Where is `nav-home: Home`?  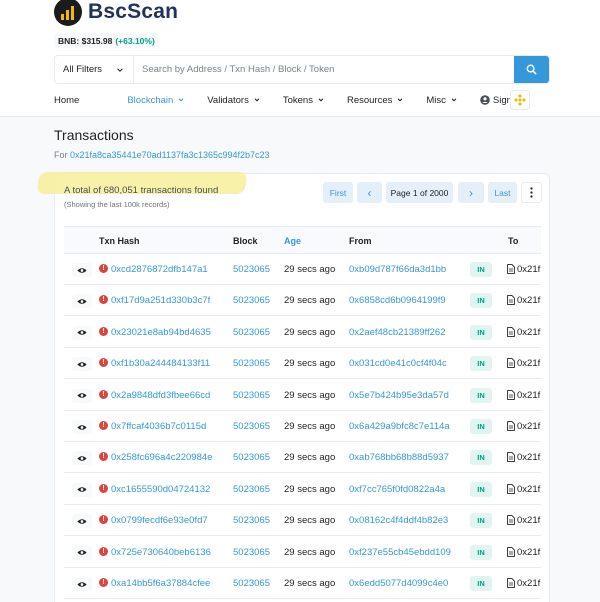 nav-home: Home is located at coordinates (66, 100).